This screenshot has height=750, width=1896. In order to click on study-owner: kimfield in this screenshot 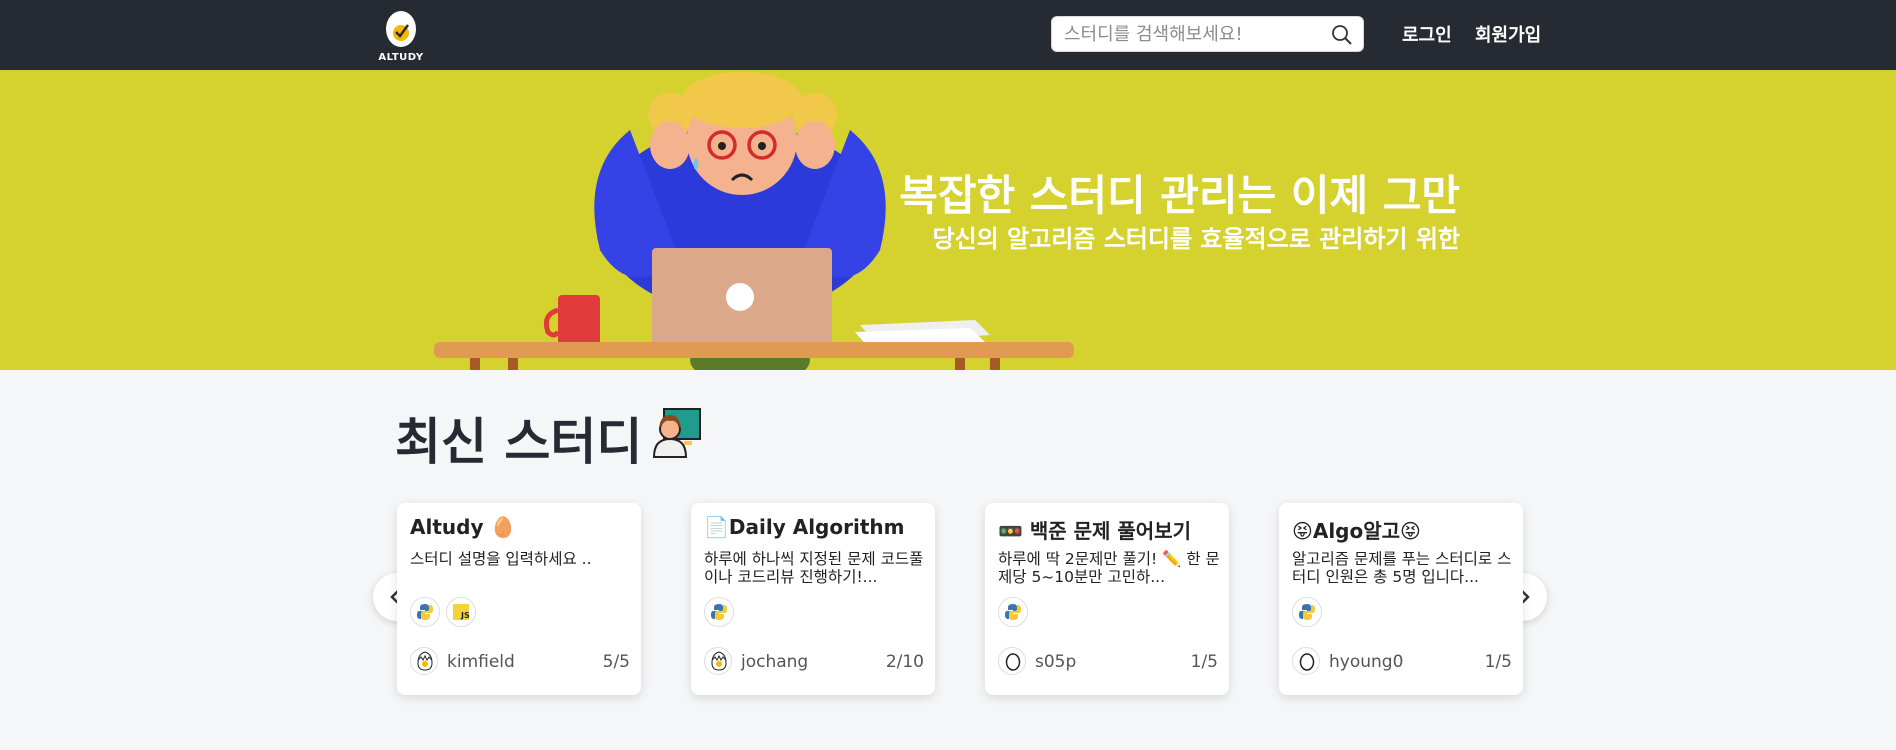, I will do `click(481, 662)`.